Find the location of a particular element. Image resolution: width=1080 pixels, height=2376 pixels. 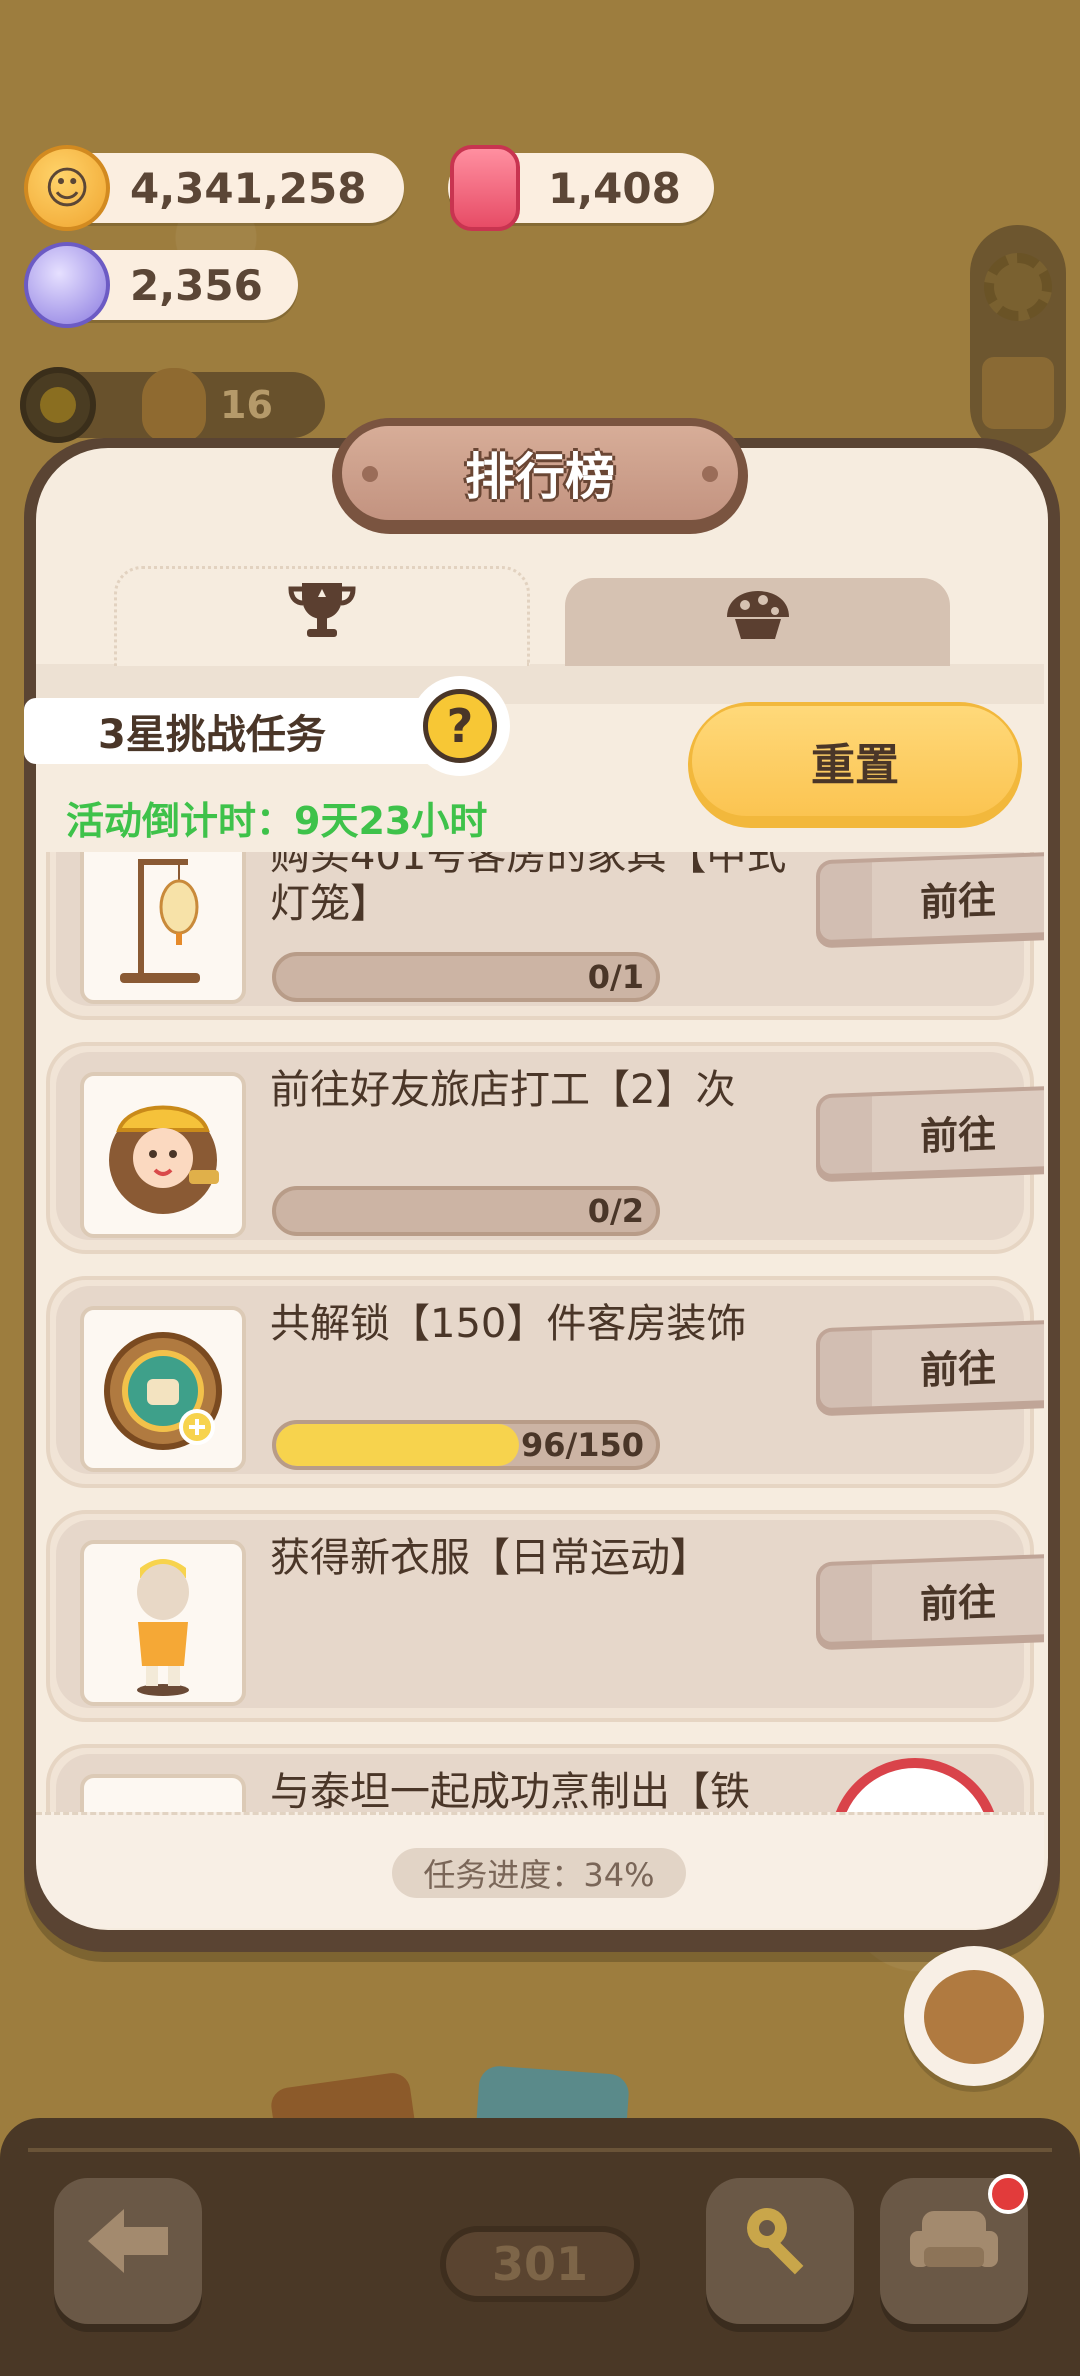

chat-bubble-button is located at coordinates (974, 2016).